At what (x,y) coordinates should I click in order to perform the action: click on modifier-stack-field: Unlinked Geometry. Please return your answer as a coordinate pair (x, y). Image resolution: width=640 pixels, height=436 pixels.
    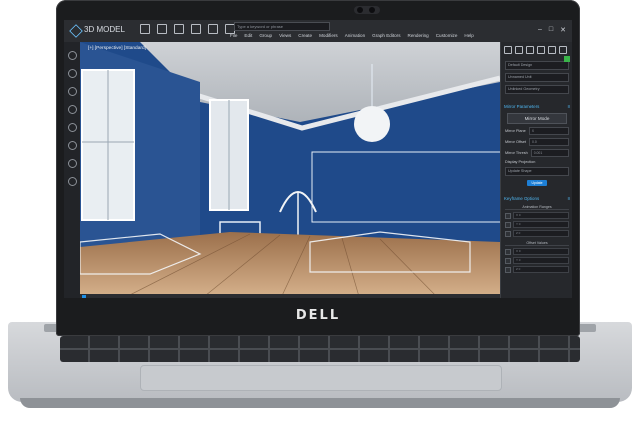
    Looking at the image, I should click on (537, 89).